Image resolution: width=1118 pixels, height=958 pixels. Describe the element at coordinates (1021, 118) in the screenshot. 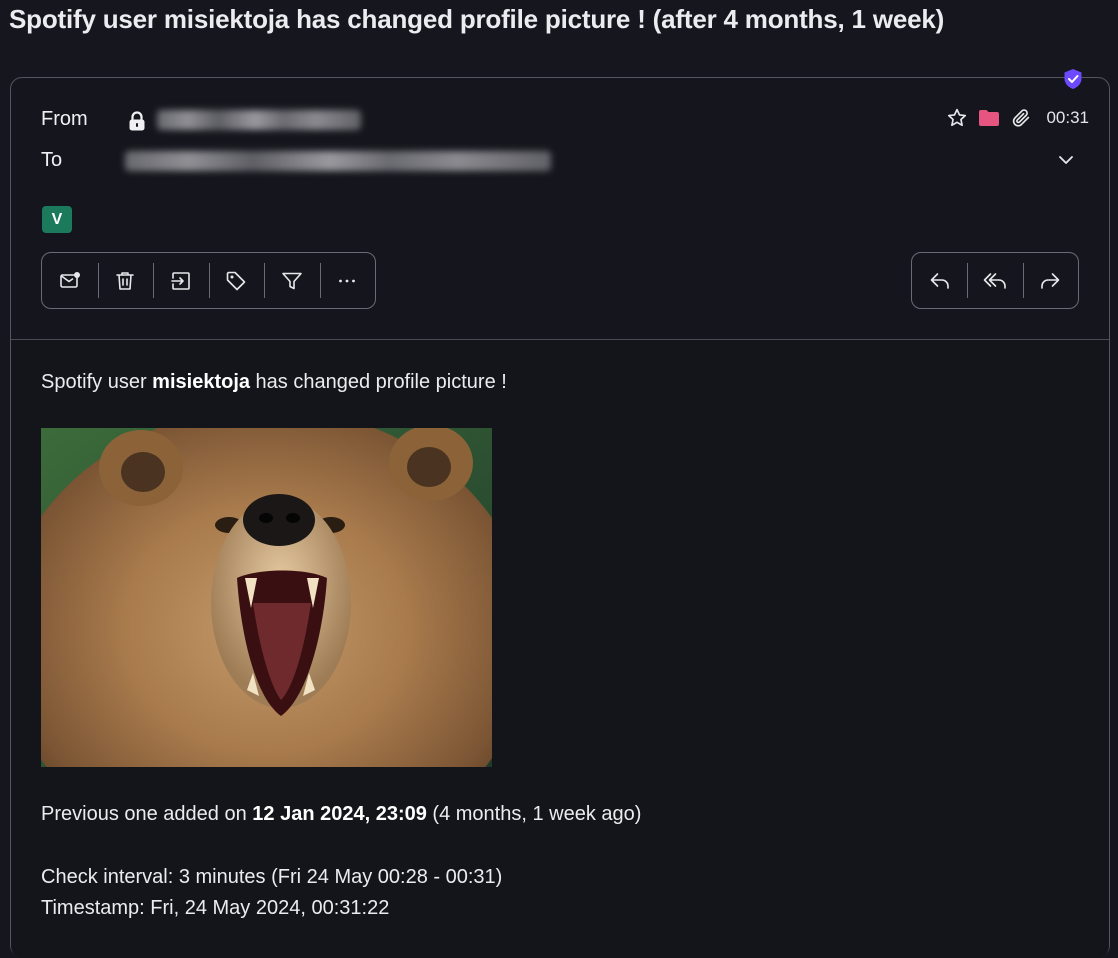

I see `paperclip-icon` at that location.